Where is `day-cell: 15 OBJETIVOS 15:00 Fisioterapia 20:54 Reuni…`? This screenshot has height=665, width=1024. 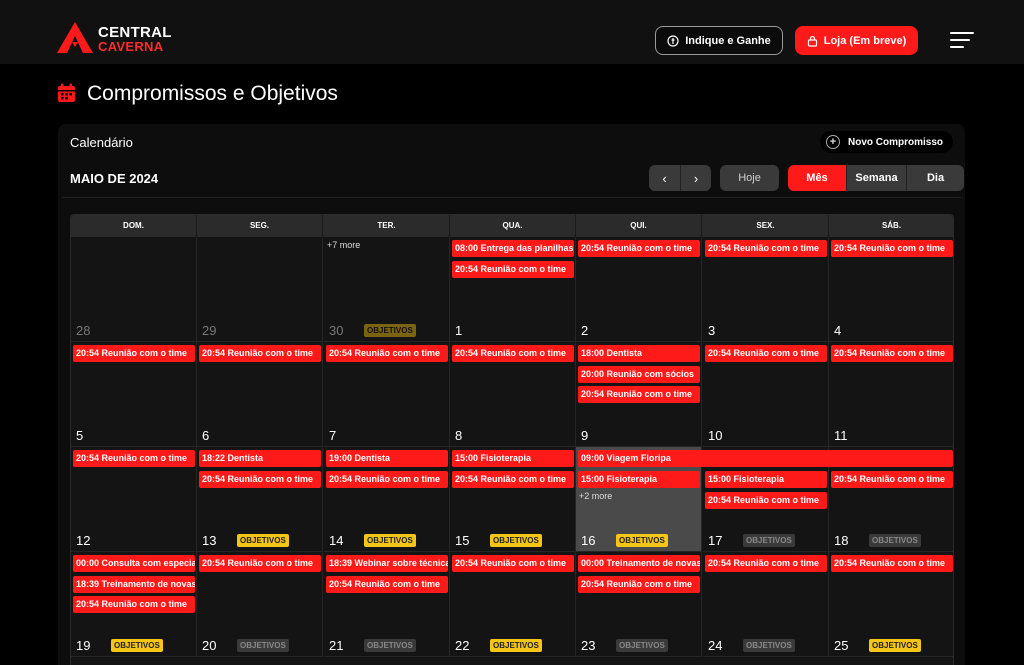 day-cell: 15 OBJETIVOS 15:00 Fisioterapia 20:54 Reuni… is located at coordinates (513, 499).